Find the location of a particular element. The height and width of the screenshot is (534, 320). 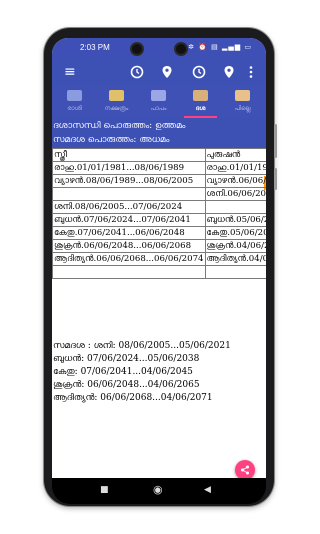

volume-button is located at coordinates (275, 179).